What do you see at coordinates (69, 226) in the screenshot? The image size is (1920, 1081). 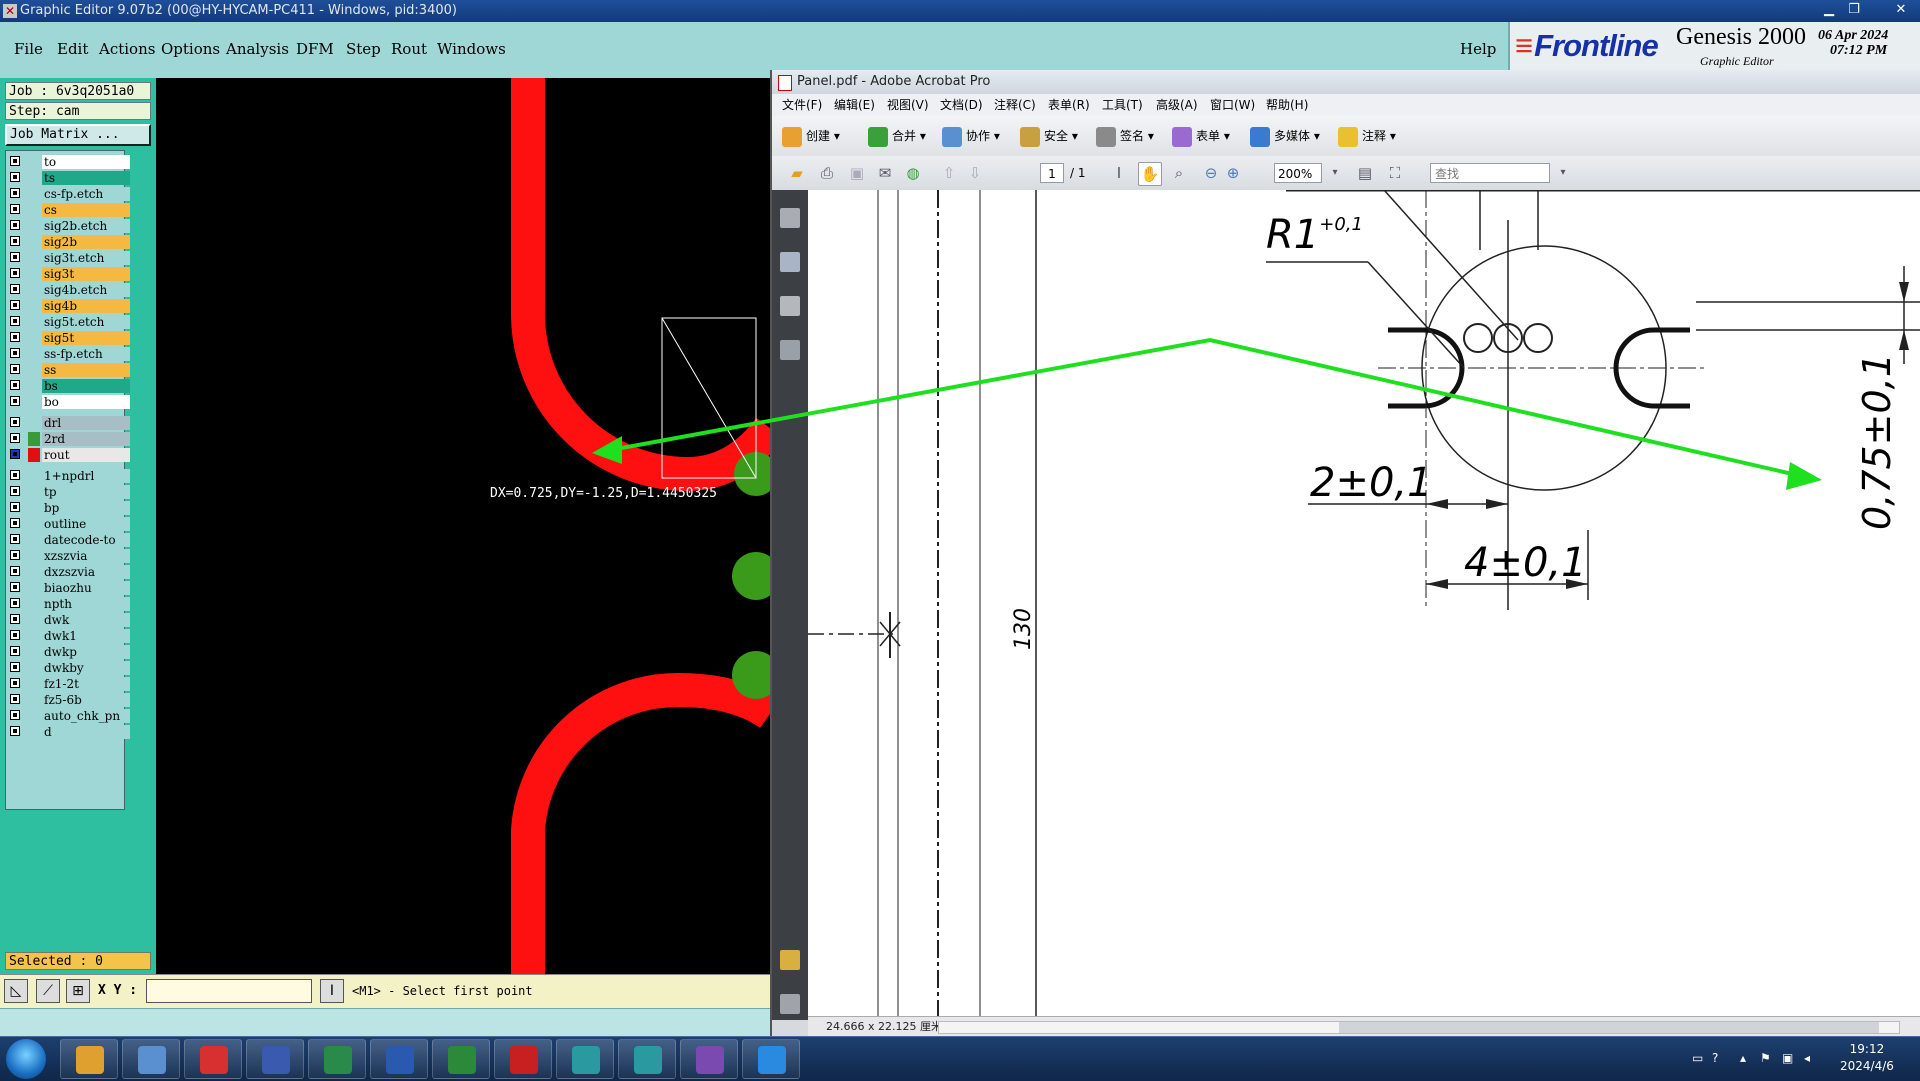 I see `layer-row: sig2b.etch` at bounding box center [69, 226].